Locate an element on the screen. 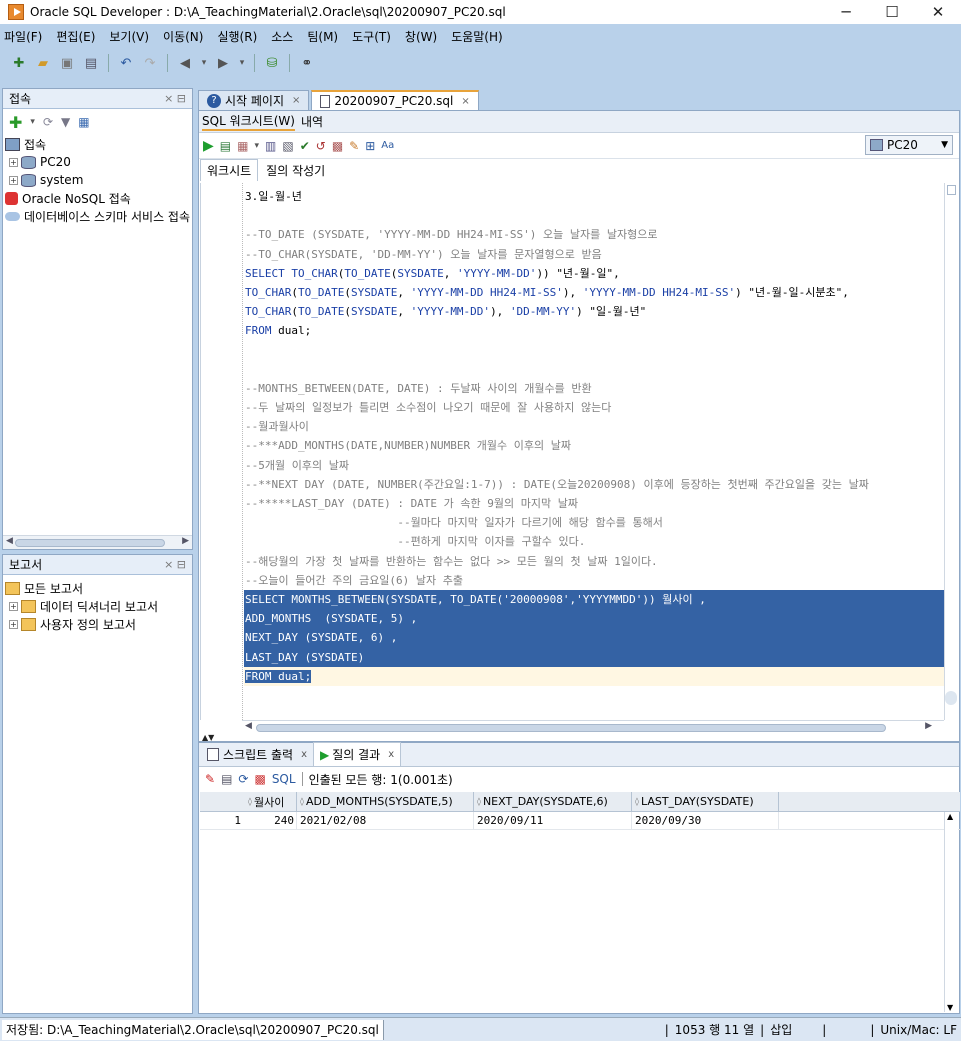  run-script-icon: ▤ is located at coordinates (225, 146).